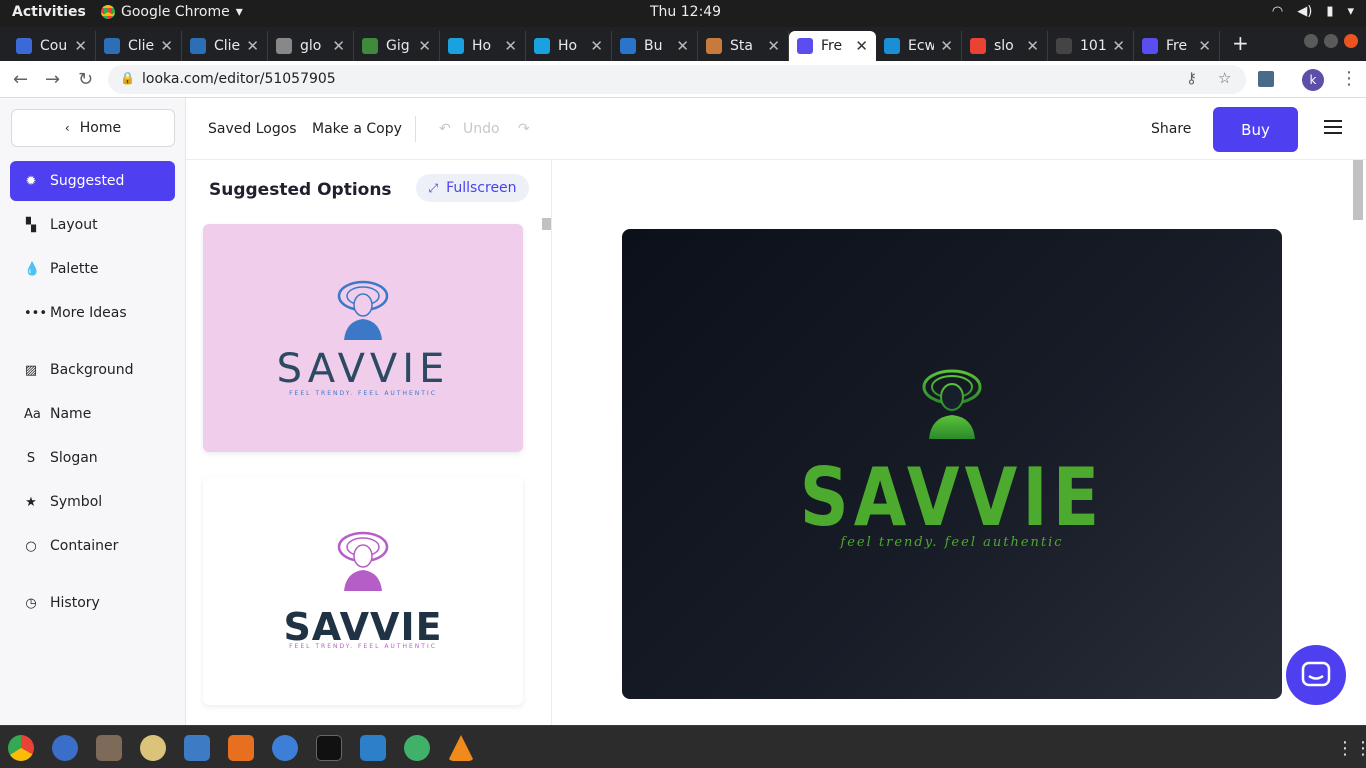 This screenshot has width=1366, height=768. Describe the element at coordinates (357, 129) in the screenshot. I see `make-copy-button: Make a Copy` at that location.